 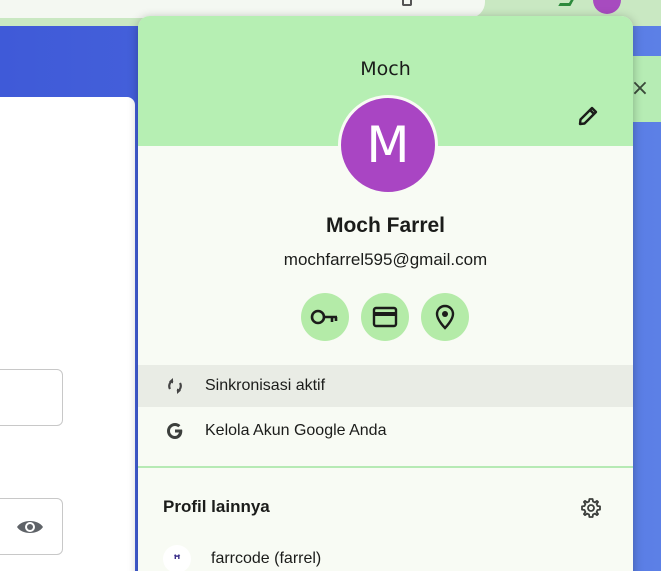 I want to click on location-pin-icon, so click(x=445, y=317).